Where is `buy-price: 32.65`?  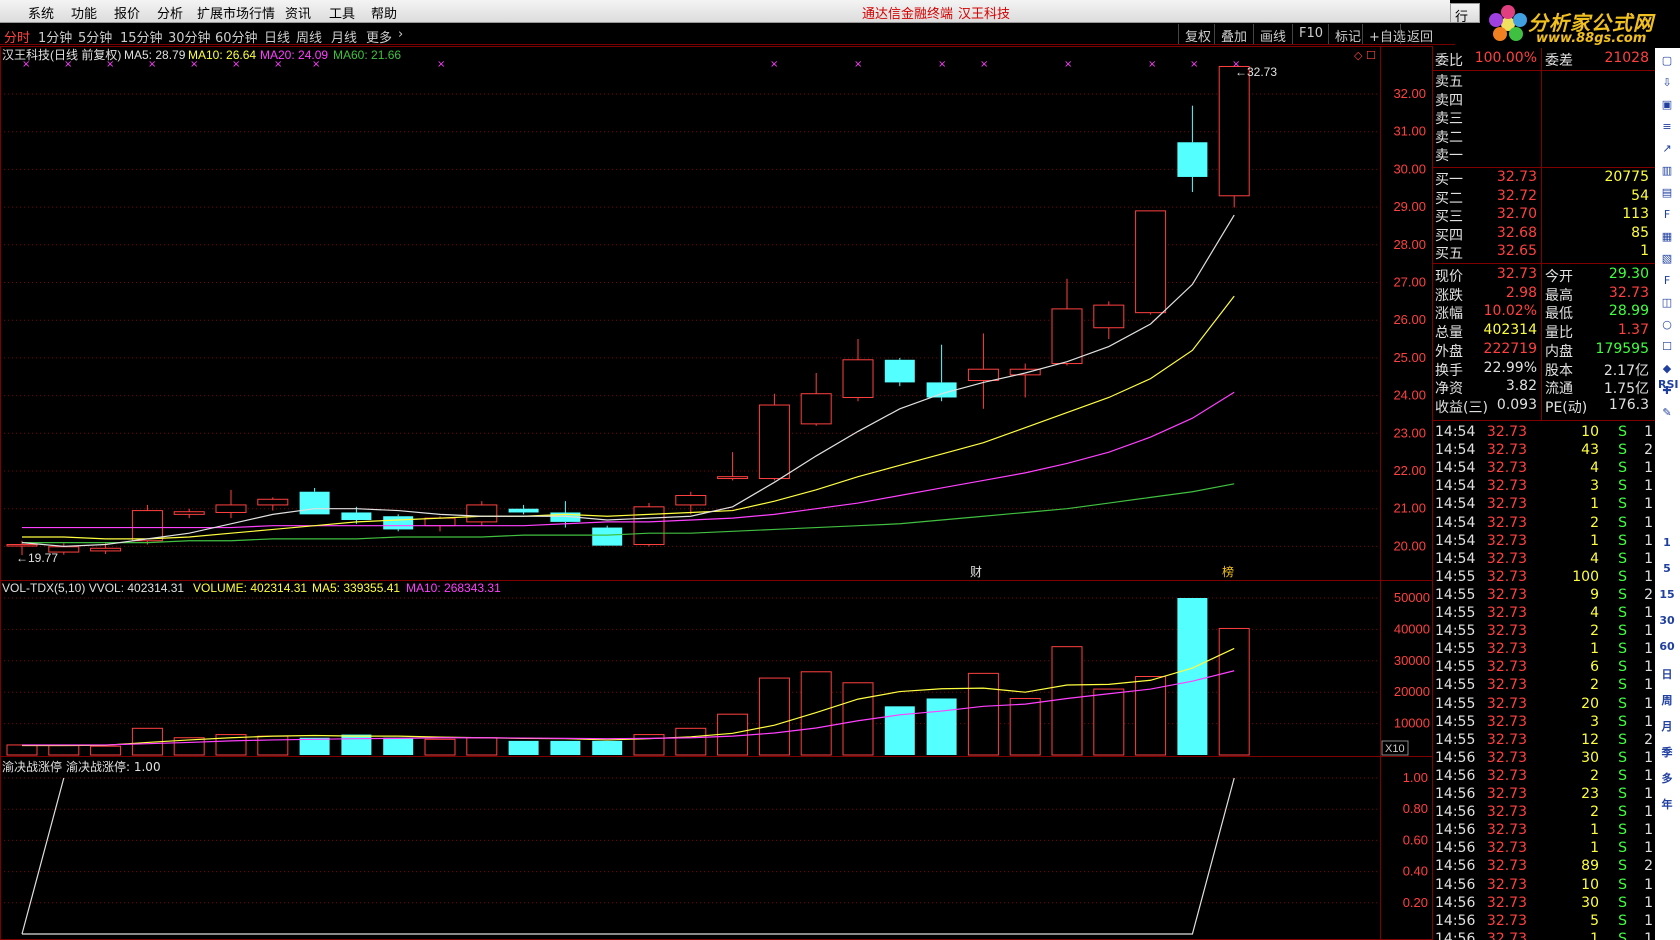
buy-price: 32.65 is located at coordinates (1516, 251).